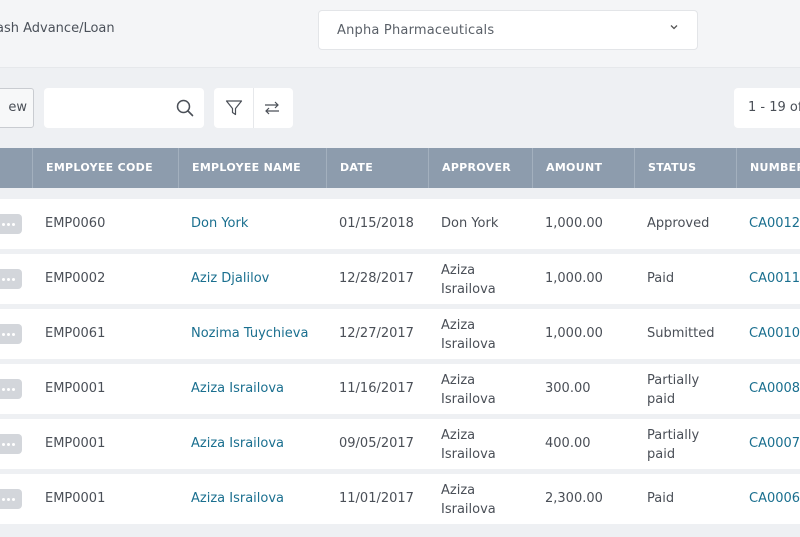  I want to click on column-amount: AMOUNT, so click(583, 168).